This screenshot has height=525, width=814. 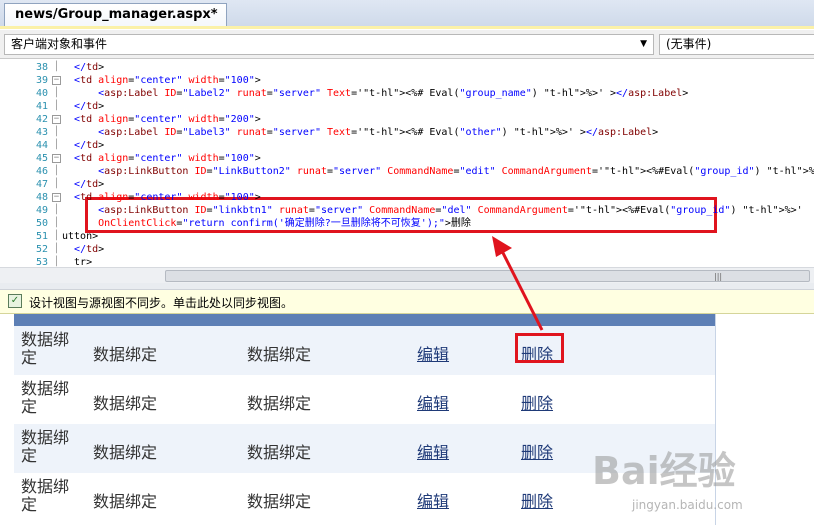 What do you see at coordinates (41, 236) in the screenshot?
I see `line-number: 51` at bounding box center [41, 236].